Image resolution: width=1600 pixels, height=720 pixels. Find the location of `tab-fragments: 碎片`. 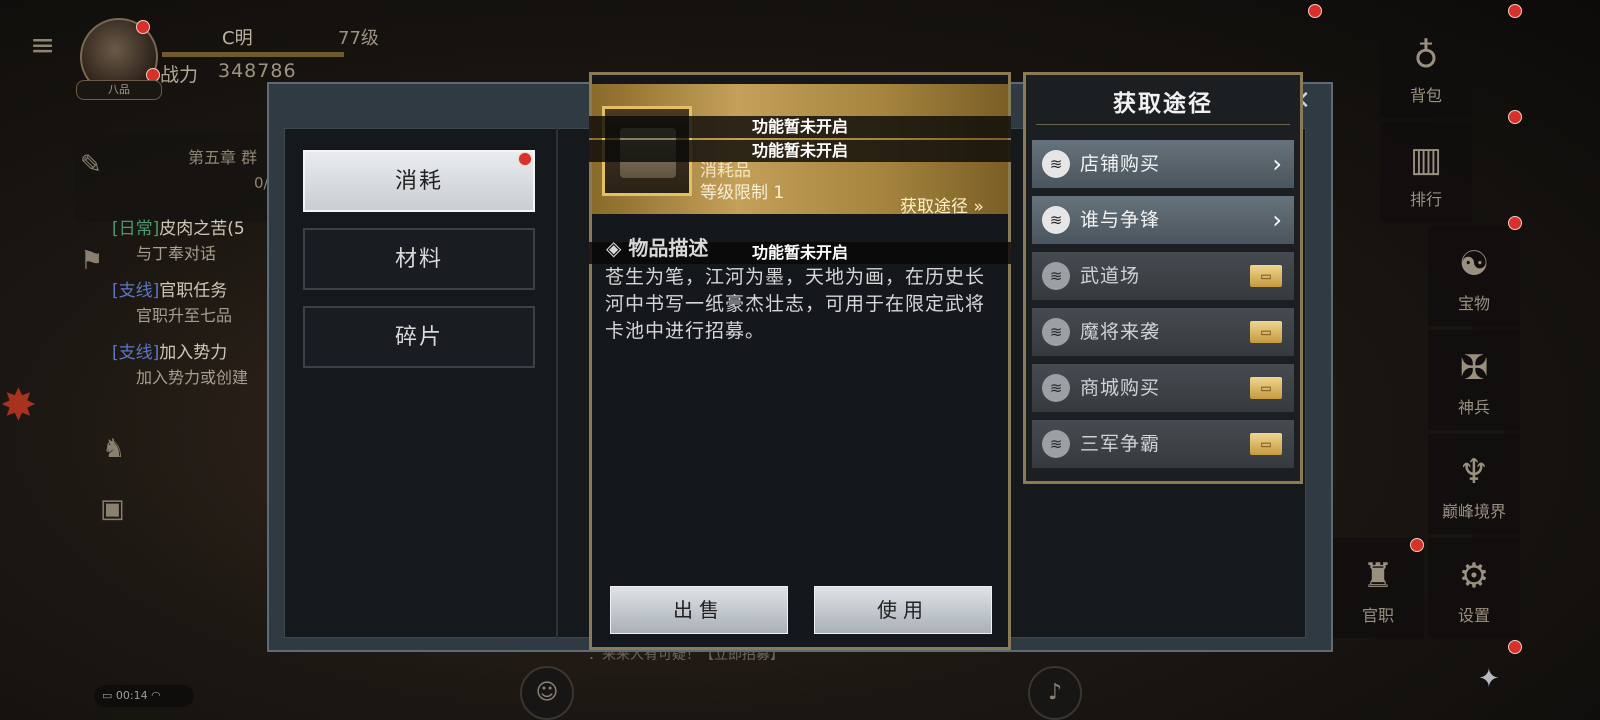

tab-fragments: 碎片 is located at coordinates (419, 337).